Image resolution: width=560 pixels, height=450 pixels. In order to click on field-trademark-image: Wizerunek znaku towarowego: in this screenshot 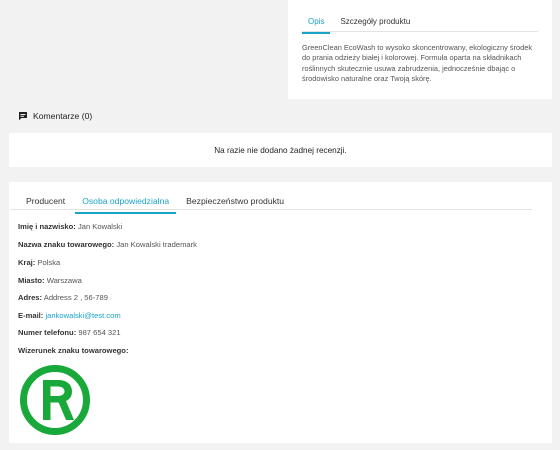, I will do `click(73, 350)`.